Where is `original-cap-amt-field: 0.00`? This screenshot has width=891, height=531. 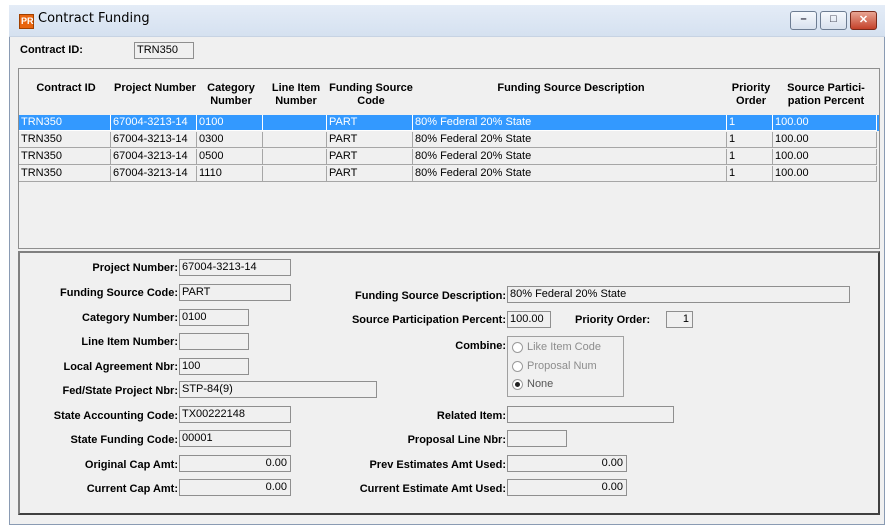
original-cap-amt-field: 0.00 is located at coordinates (235, 463).